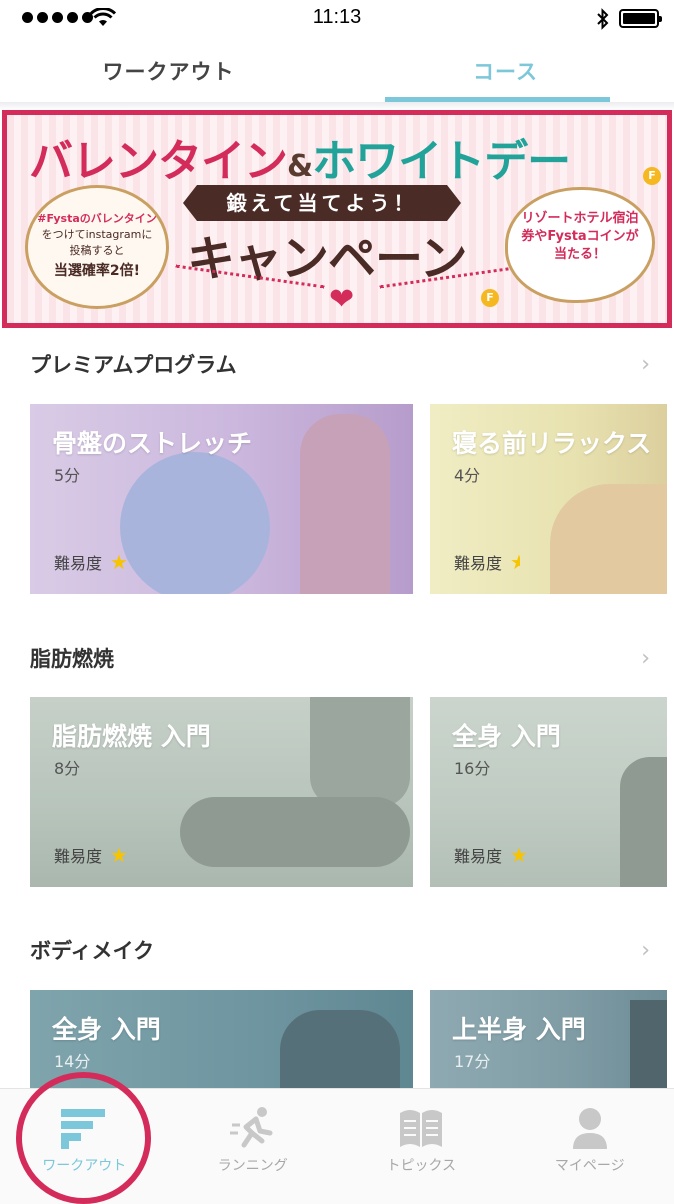 The image size is (674, 1204). I want to click on card-title: 脂肪燃焼 入門, so click(131, 736).